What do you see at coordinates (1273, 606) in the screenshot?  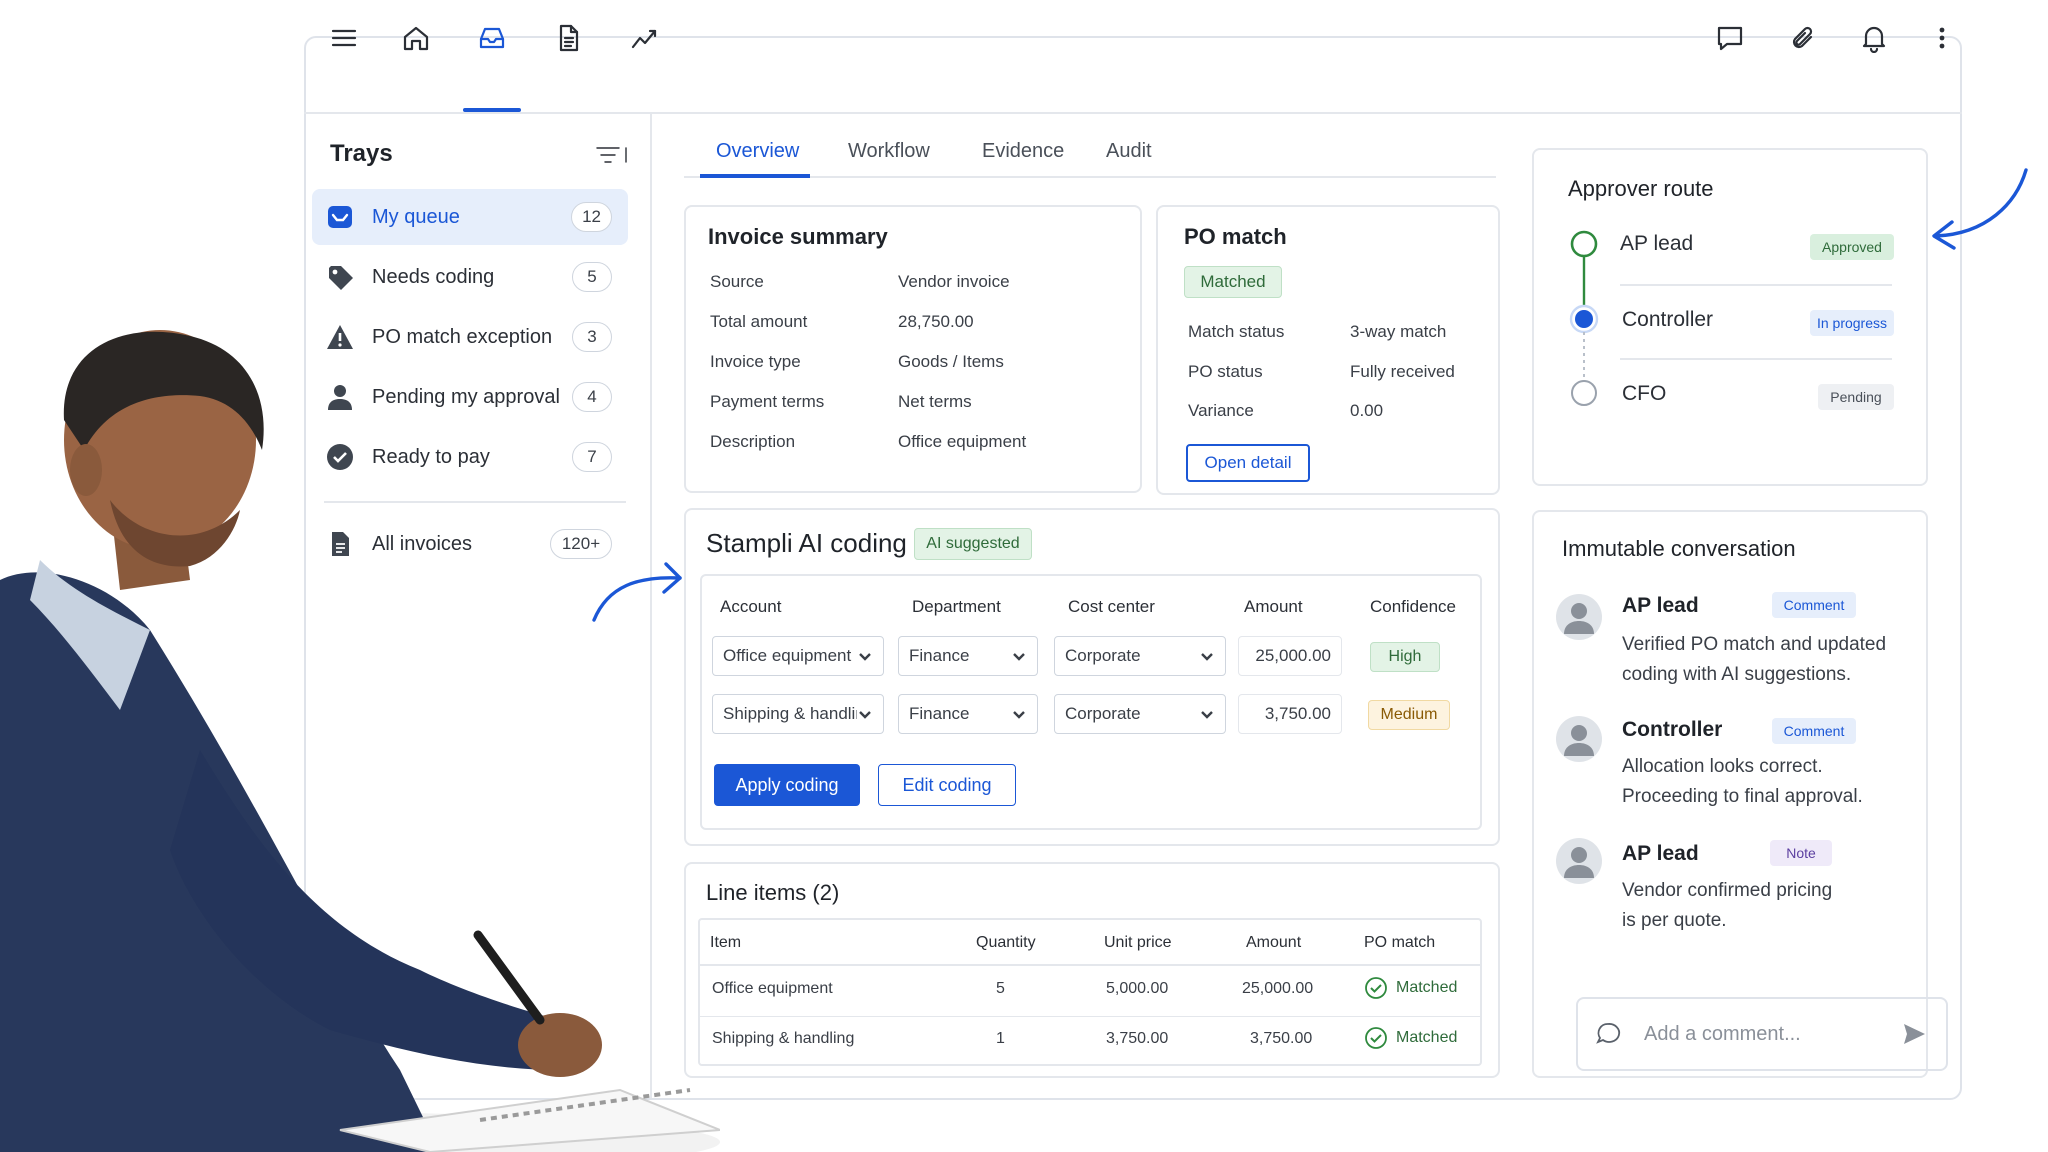 I see `column-header: Amount` at bounding box center [1273, 606].